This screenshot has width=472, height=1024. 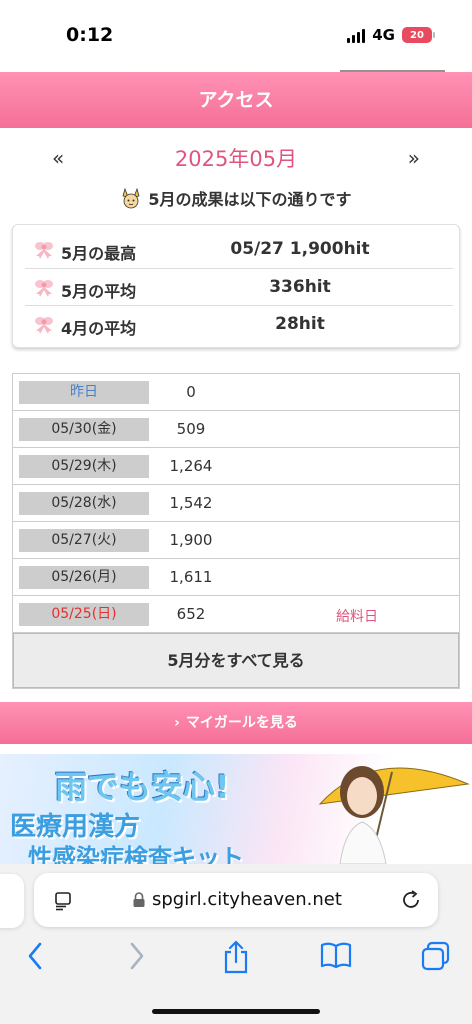 What do you see at coordinates (84, 429) in the screenshot?
I see `date-cell: 05/30(金)` at bounding box center [84, 429].